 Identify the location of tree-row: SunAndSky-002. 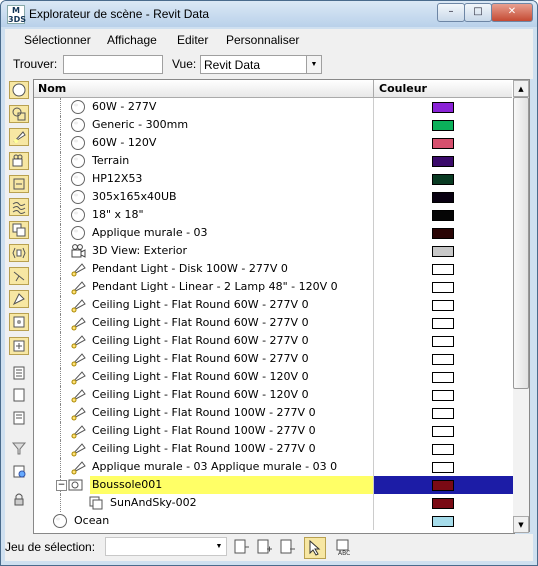
(273, 503).